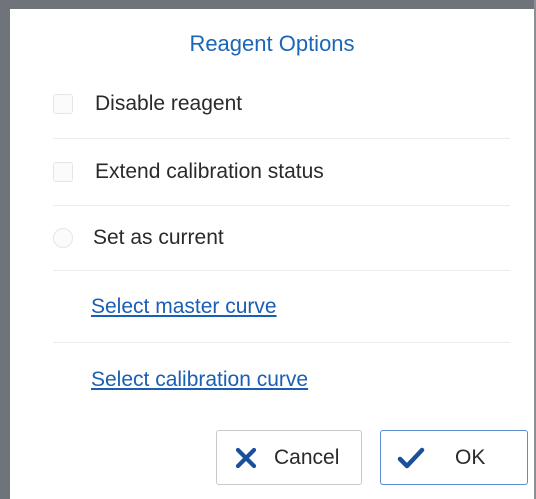 This screenshot has width=536, height=499. Describe the element at coordinates (5, 249) in the screenshot. I see `window-frame-left` at that location.